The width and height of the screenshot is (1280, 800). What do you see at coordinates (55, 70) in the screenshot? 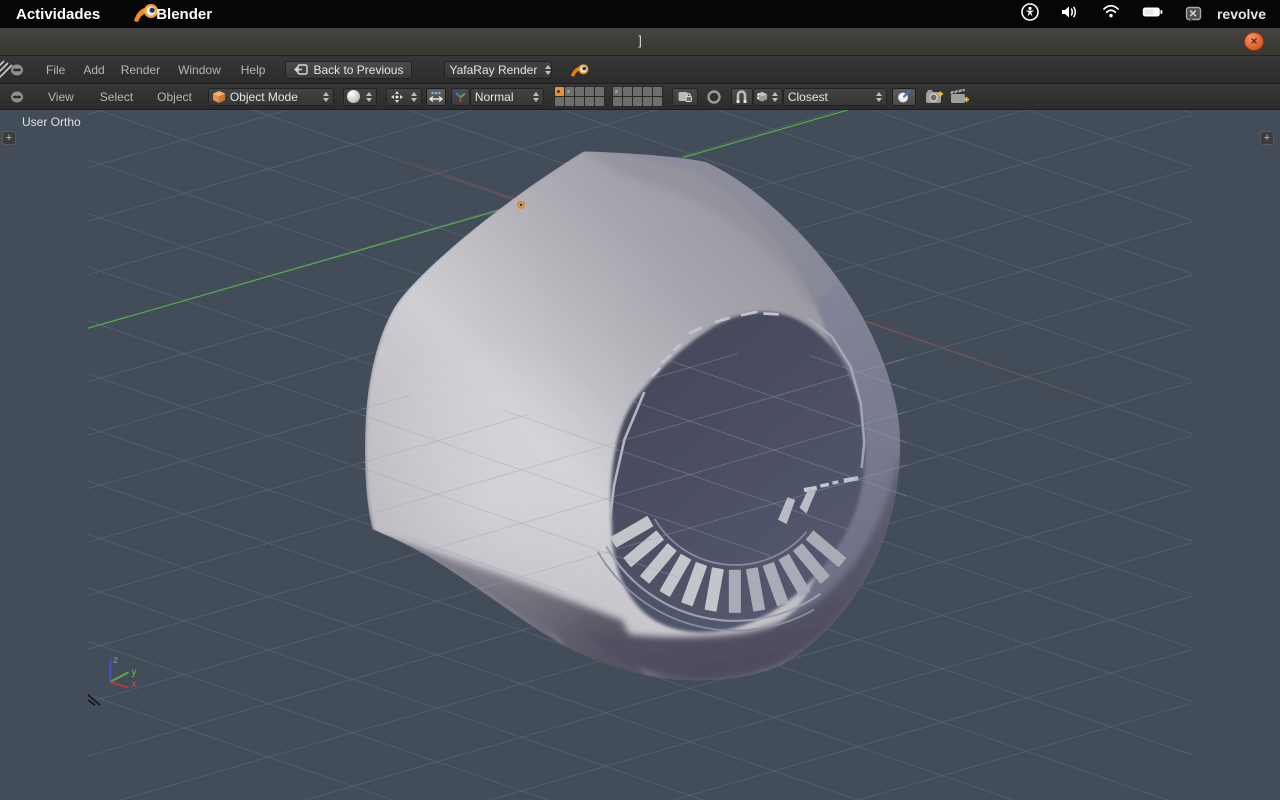
I see `menu-file: File` at bounding box center [55, 70].